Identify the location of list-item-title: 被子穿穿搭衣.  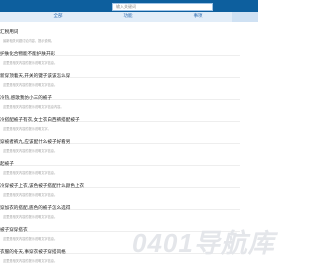
(14, 231).